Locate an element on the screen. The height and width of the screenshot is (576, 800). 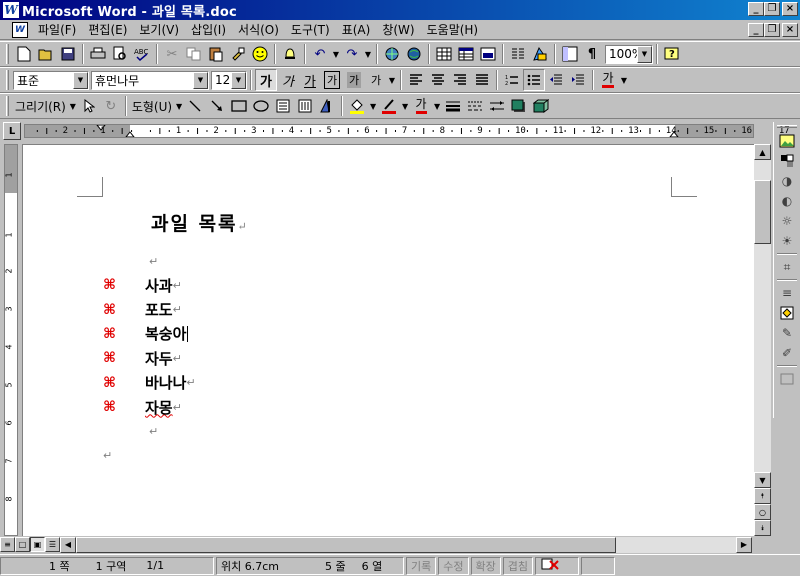
print-layout-view-button: ▣ is located at coordinates (37, 544).